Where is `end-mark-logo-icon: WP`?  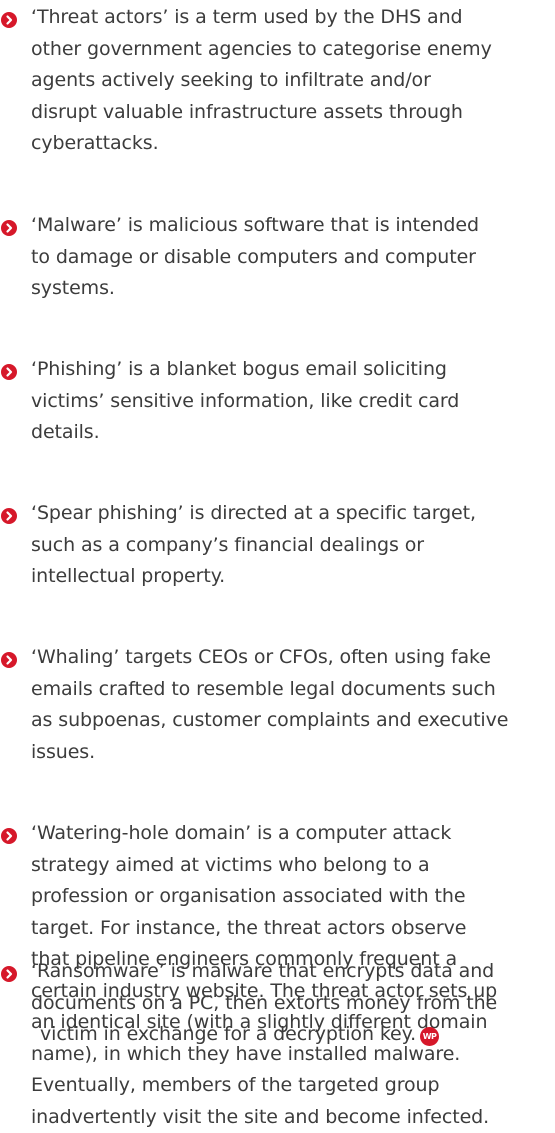
end-mark-logo-icon: WP is located at coordinates (429, 1036).